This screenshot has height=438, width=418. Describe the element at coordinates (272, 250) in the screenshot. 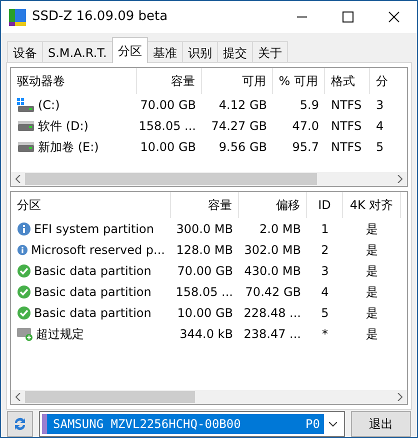

I see `table-cell-text: 302.0 MB` at that location.